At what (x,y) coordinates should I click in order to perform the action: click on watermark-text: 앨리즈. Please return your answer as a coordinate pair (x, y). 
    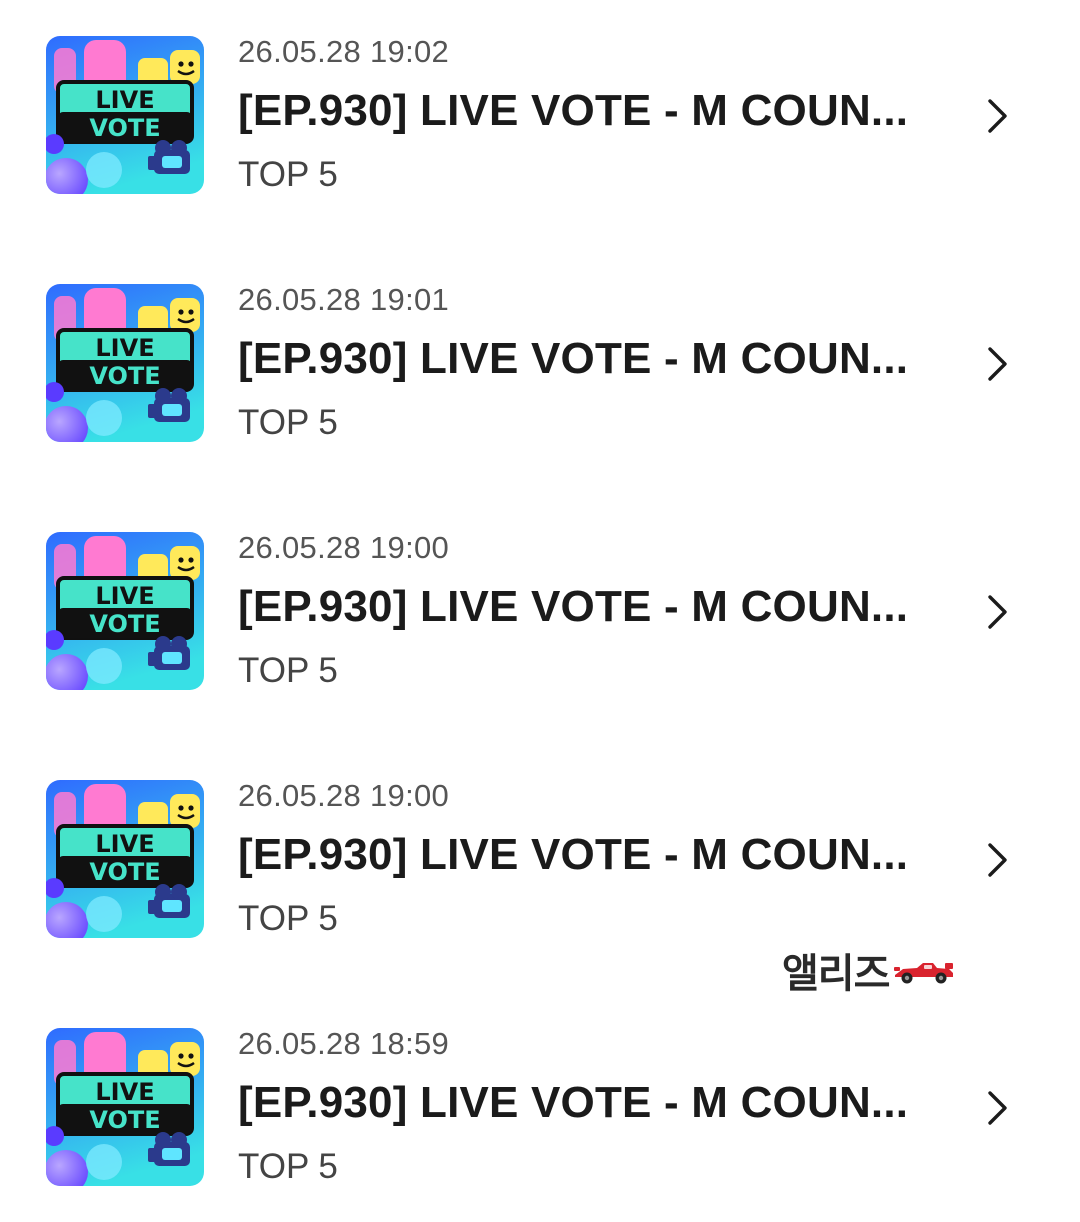
    Looking at the image, I should click on (836, 974).